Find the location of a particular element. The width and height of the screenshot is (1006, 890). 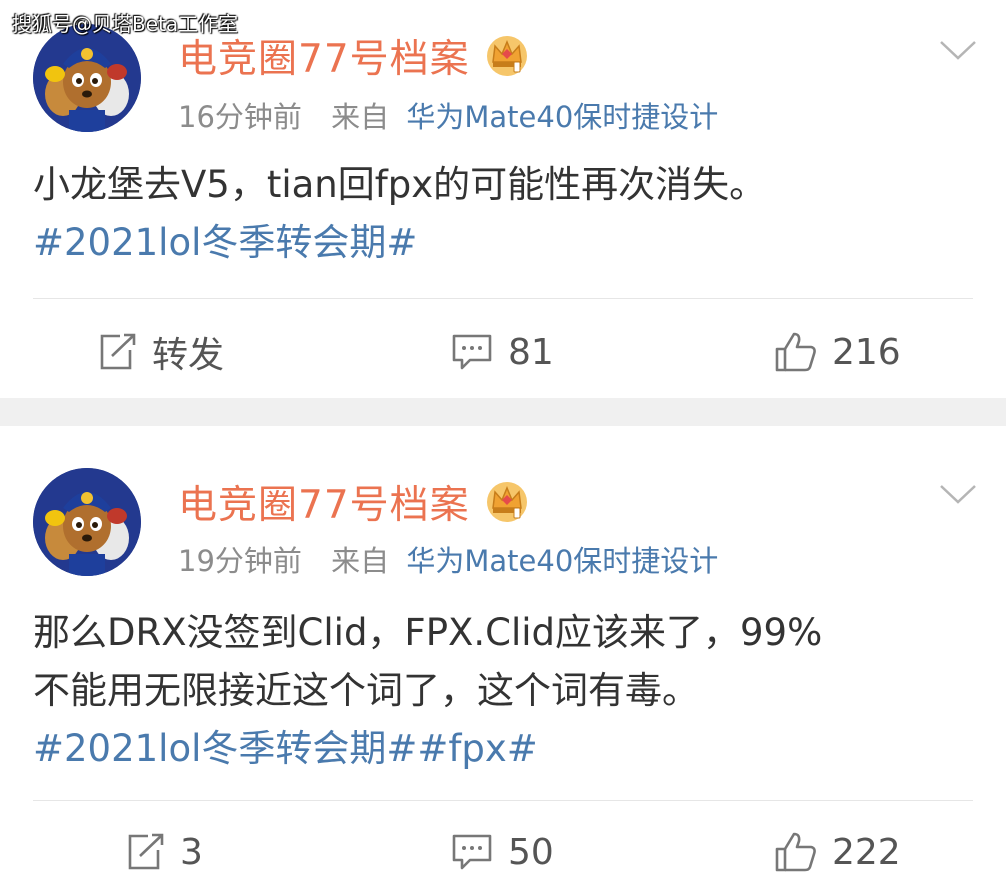

repost-label: 转发 is located at coordinates (188, 355).